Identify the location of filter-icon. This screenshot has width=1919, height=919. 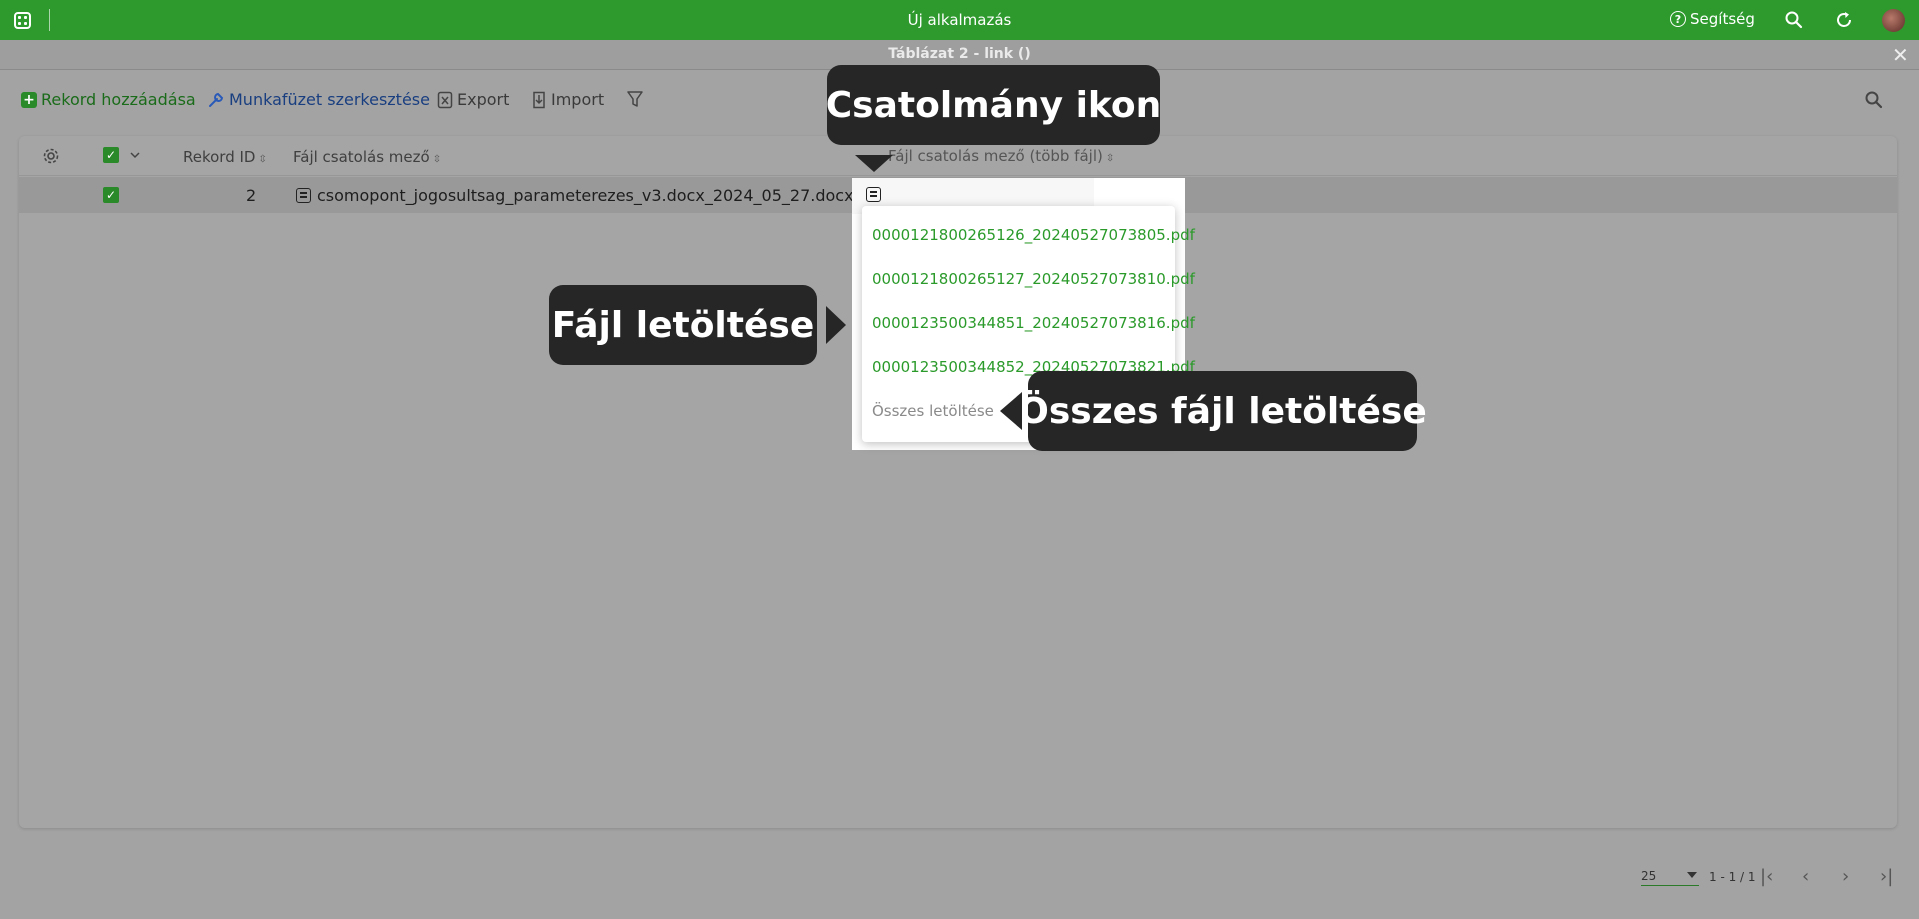
(635, 99).